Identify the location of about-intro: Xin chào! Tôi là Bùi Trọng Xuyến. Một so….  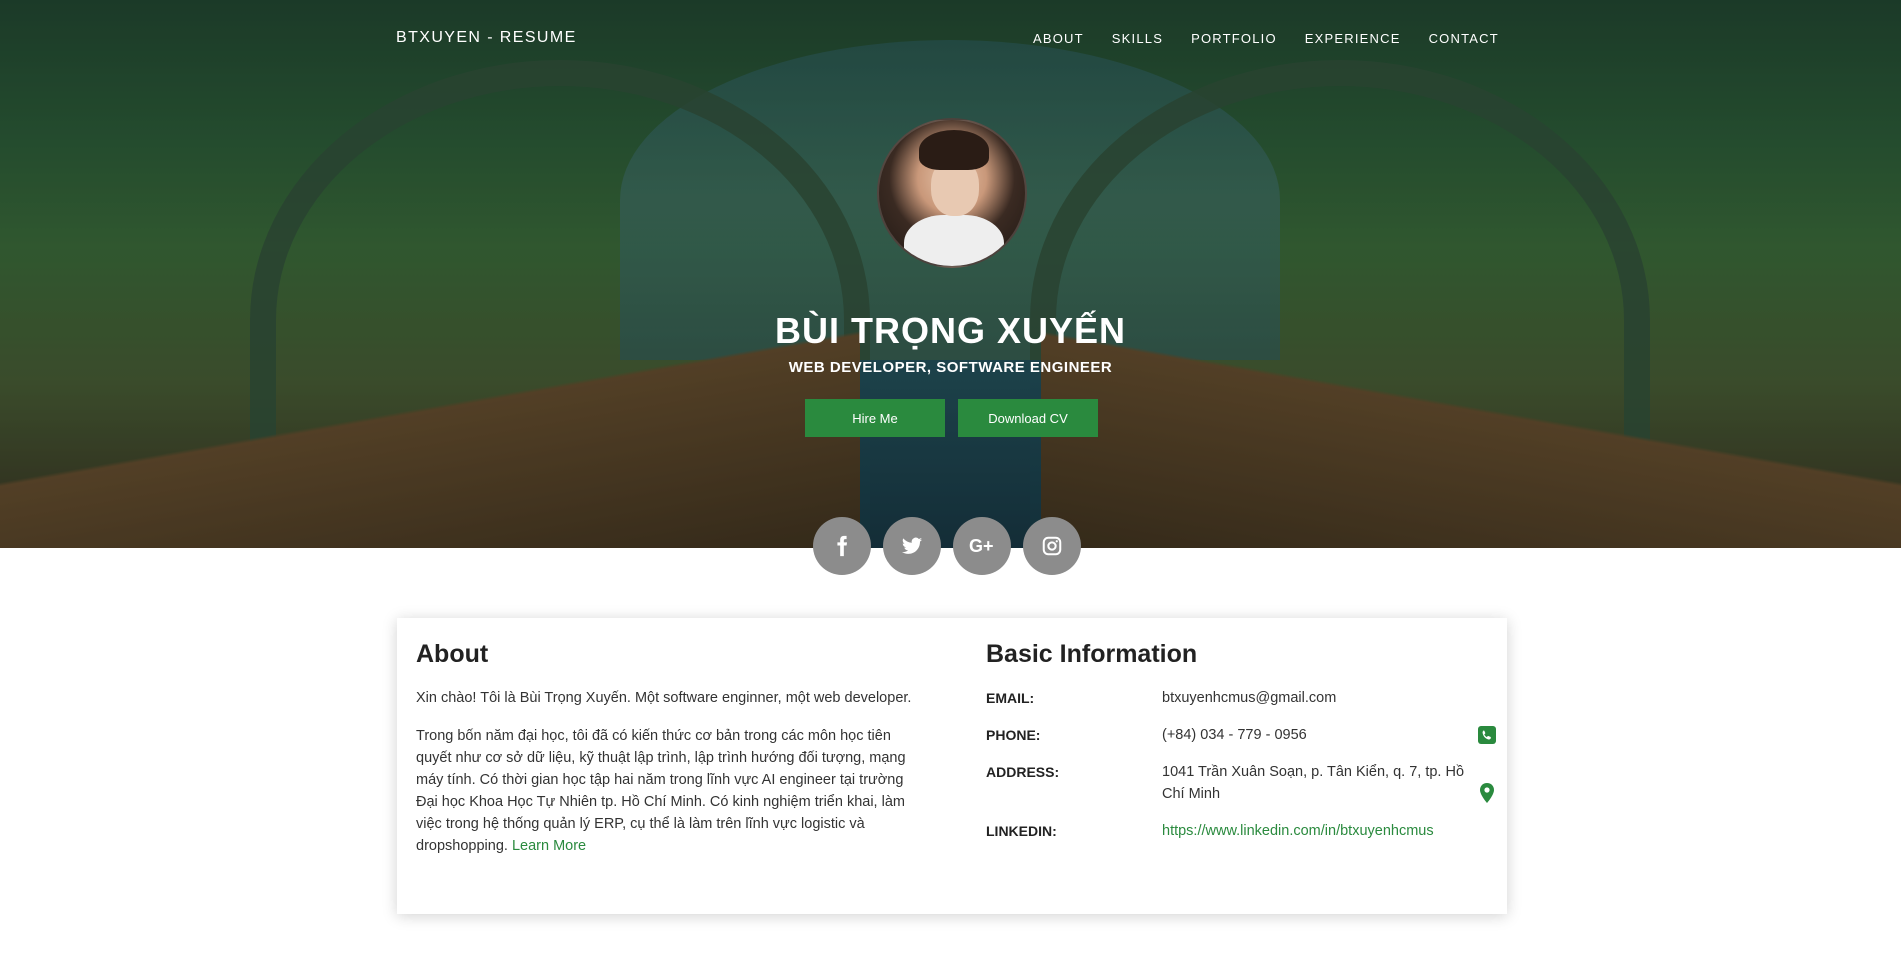
(664, 698).